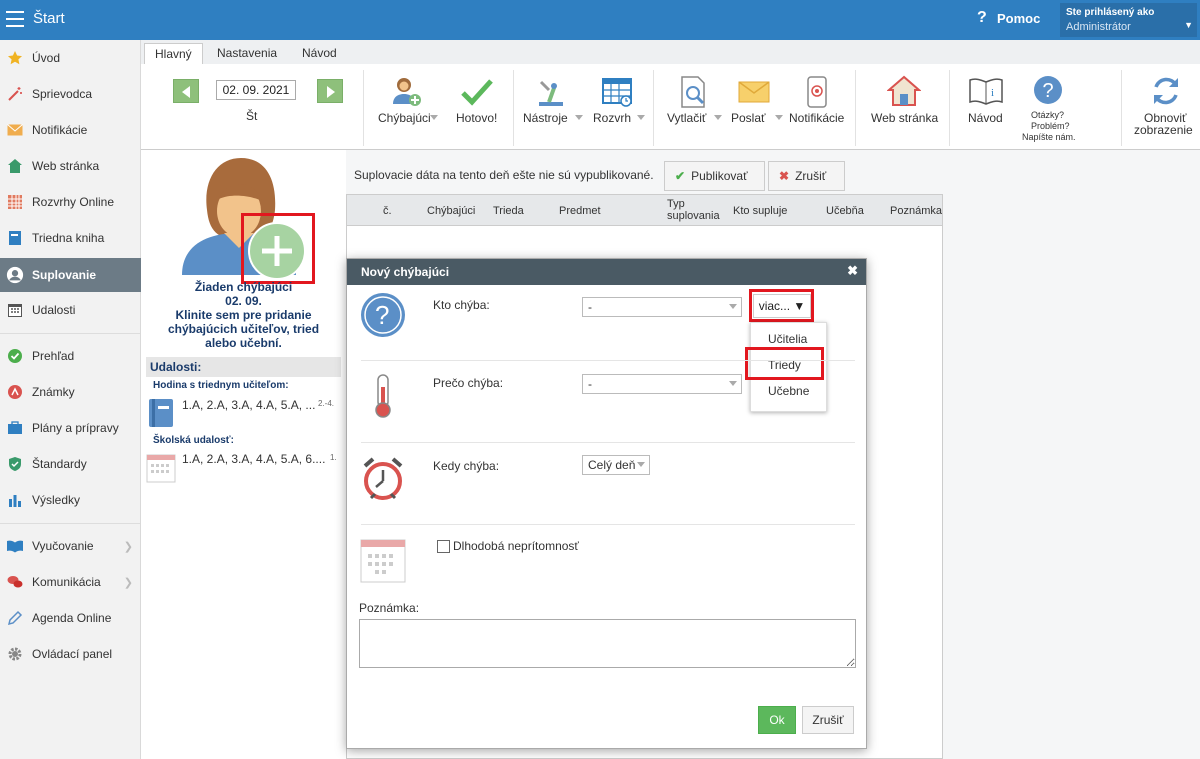 The image size is (1200, 759). What do you see at coordinates (789, 391) in the screenshot?
I see `dropdown-item-classrooms: Učebne` at bounding box center [789, 391].